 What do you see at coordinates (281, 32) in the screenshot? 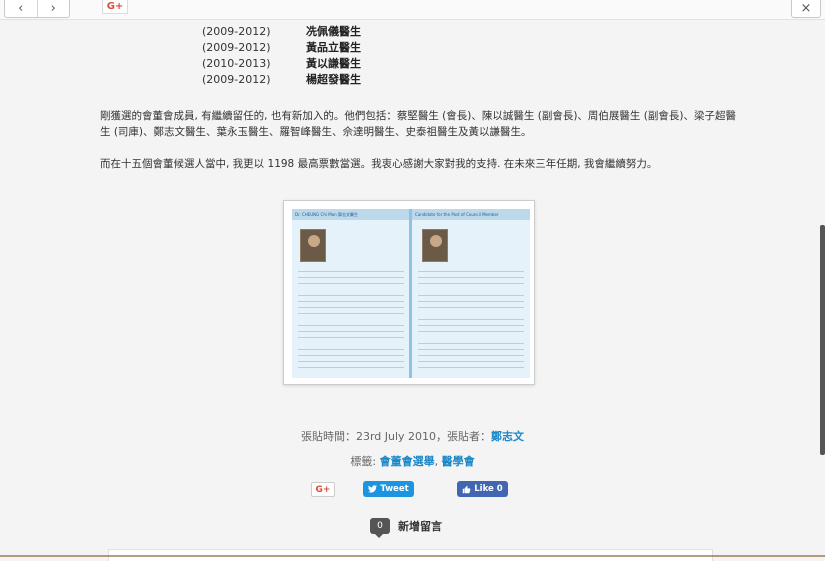
I see `list-item: (2009-2012) 冼佩儀醫生` at bounding box center [281, 32].